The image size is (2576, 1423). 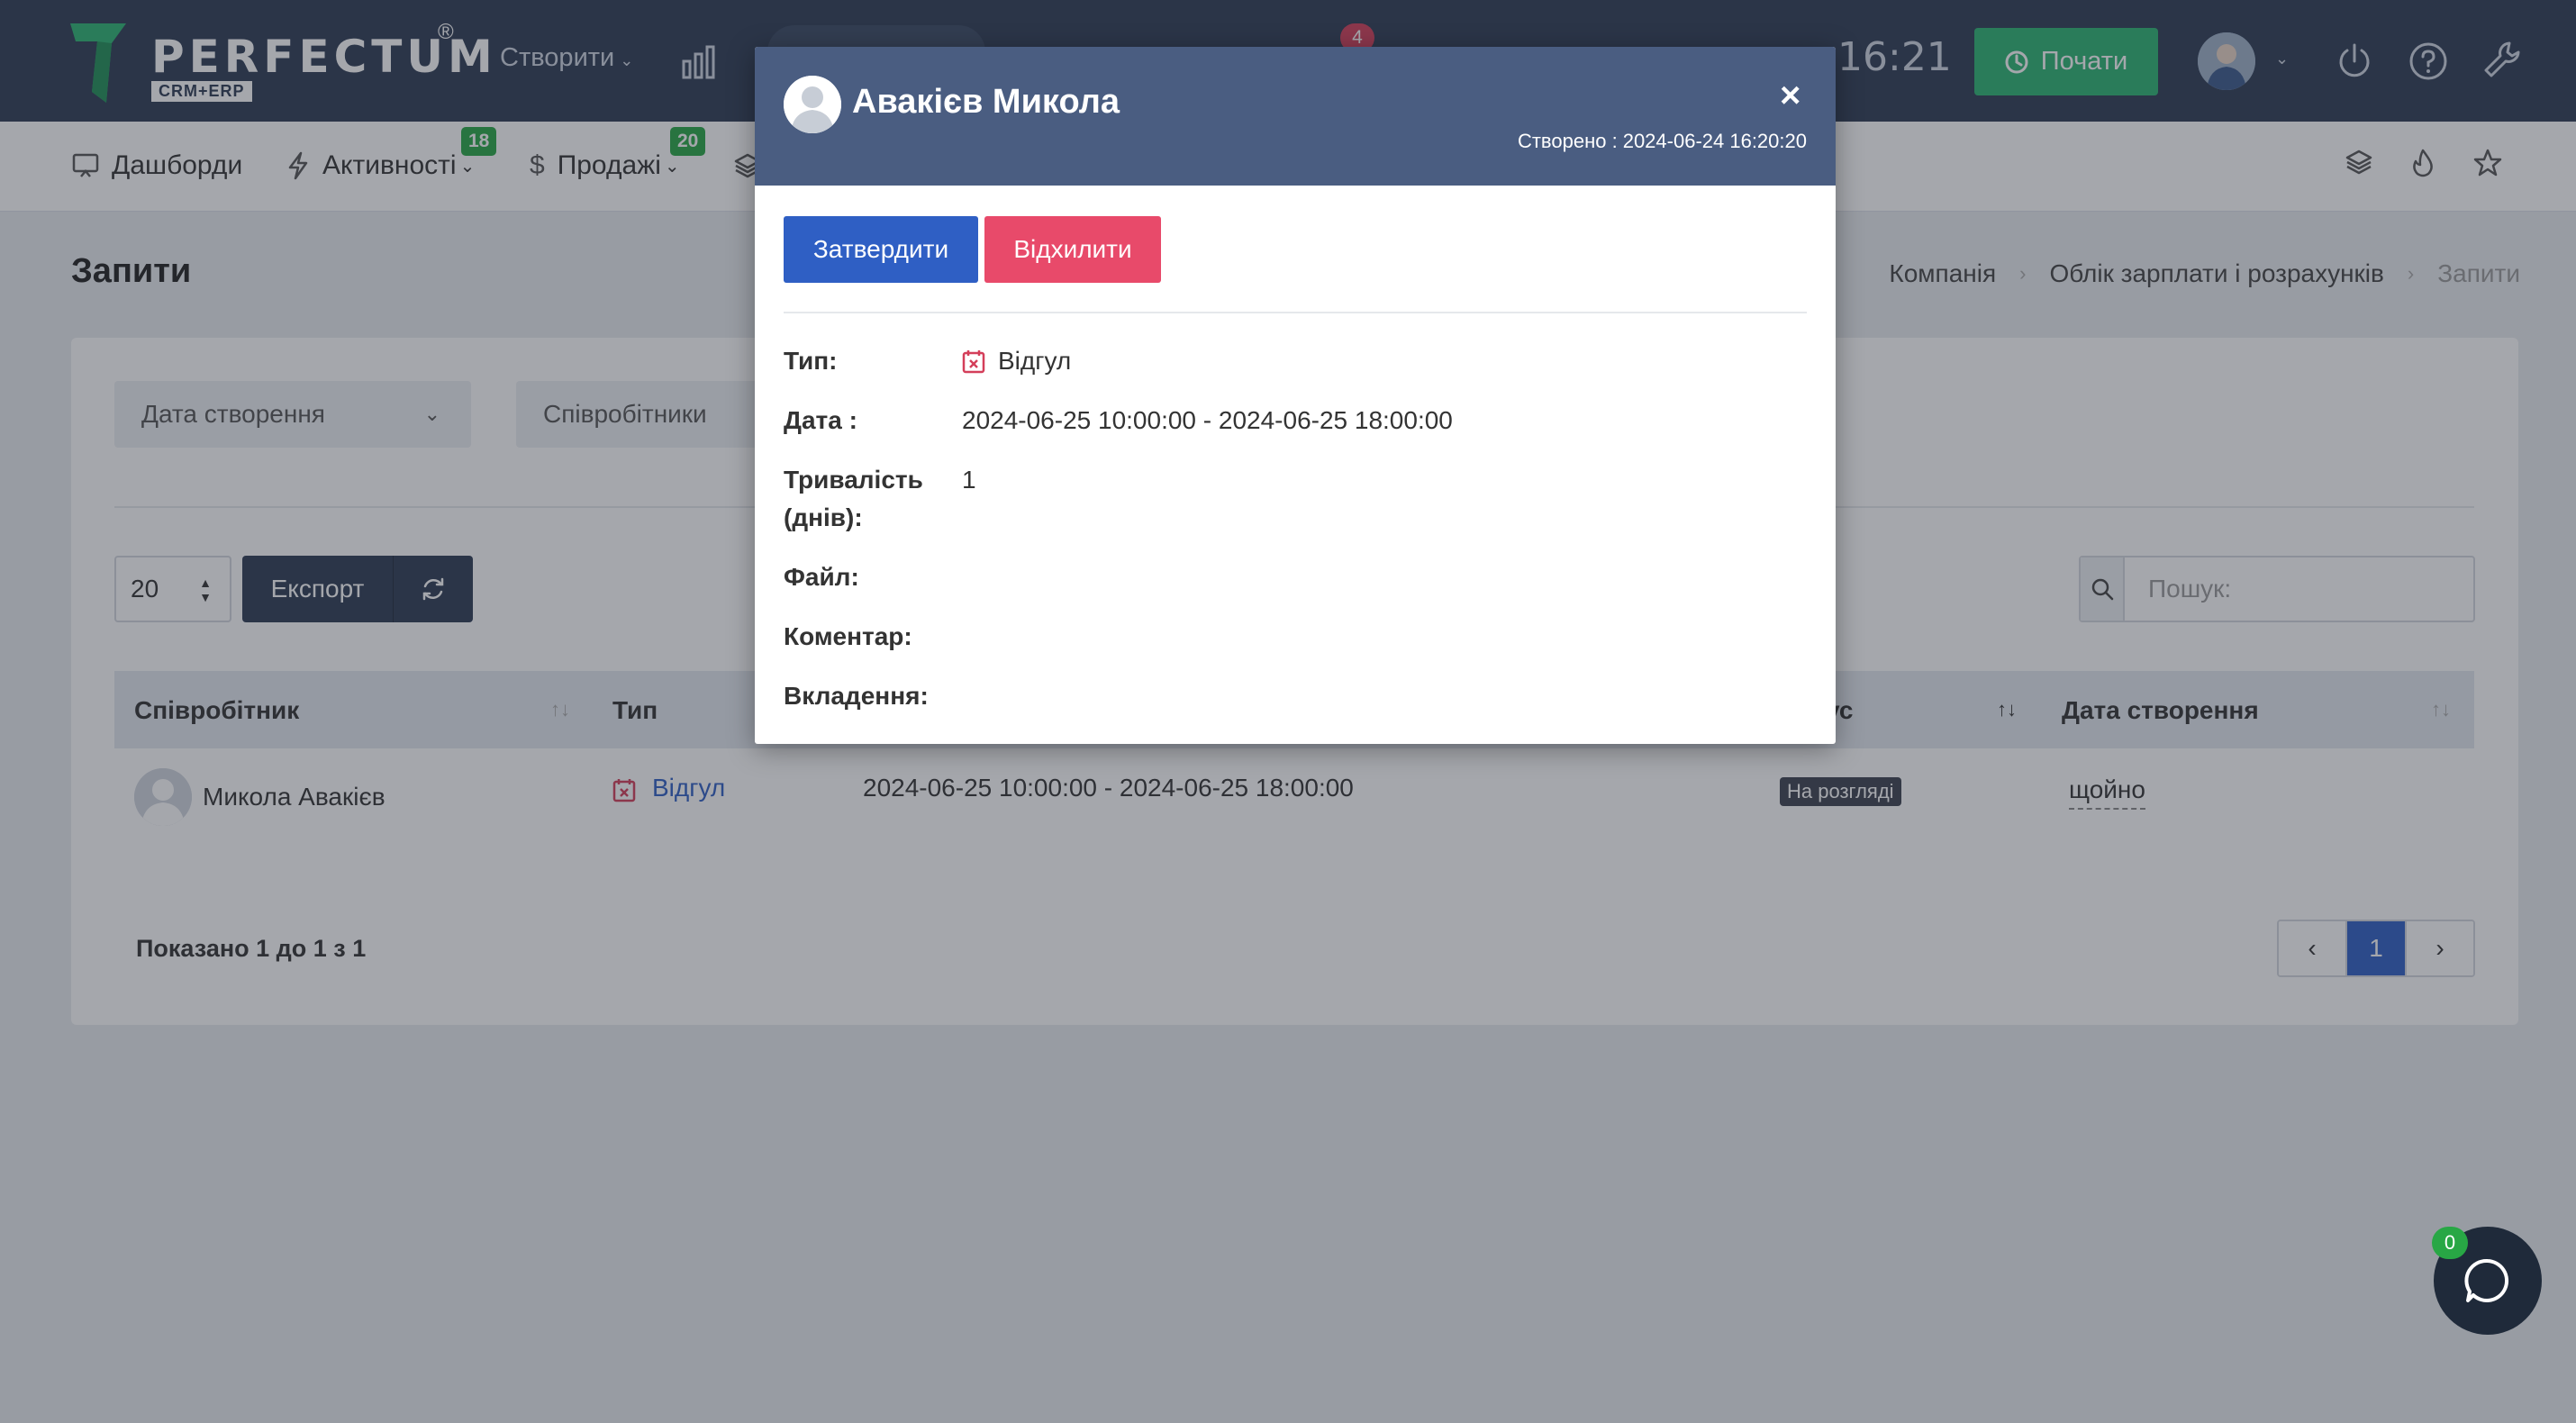 I want to click on modal-avatar, so click(x=812, y=104).